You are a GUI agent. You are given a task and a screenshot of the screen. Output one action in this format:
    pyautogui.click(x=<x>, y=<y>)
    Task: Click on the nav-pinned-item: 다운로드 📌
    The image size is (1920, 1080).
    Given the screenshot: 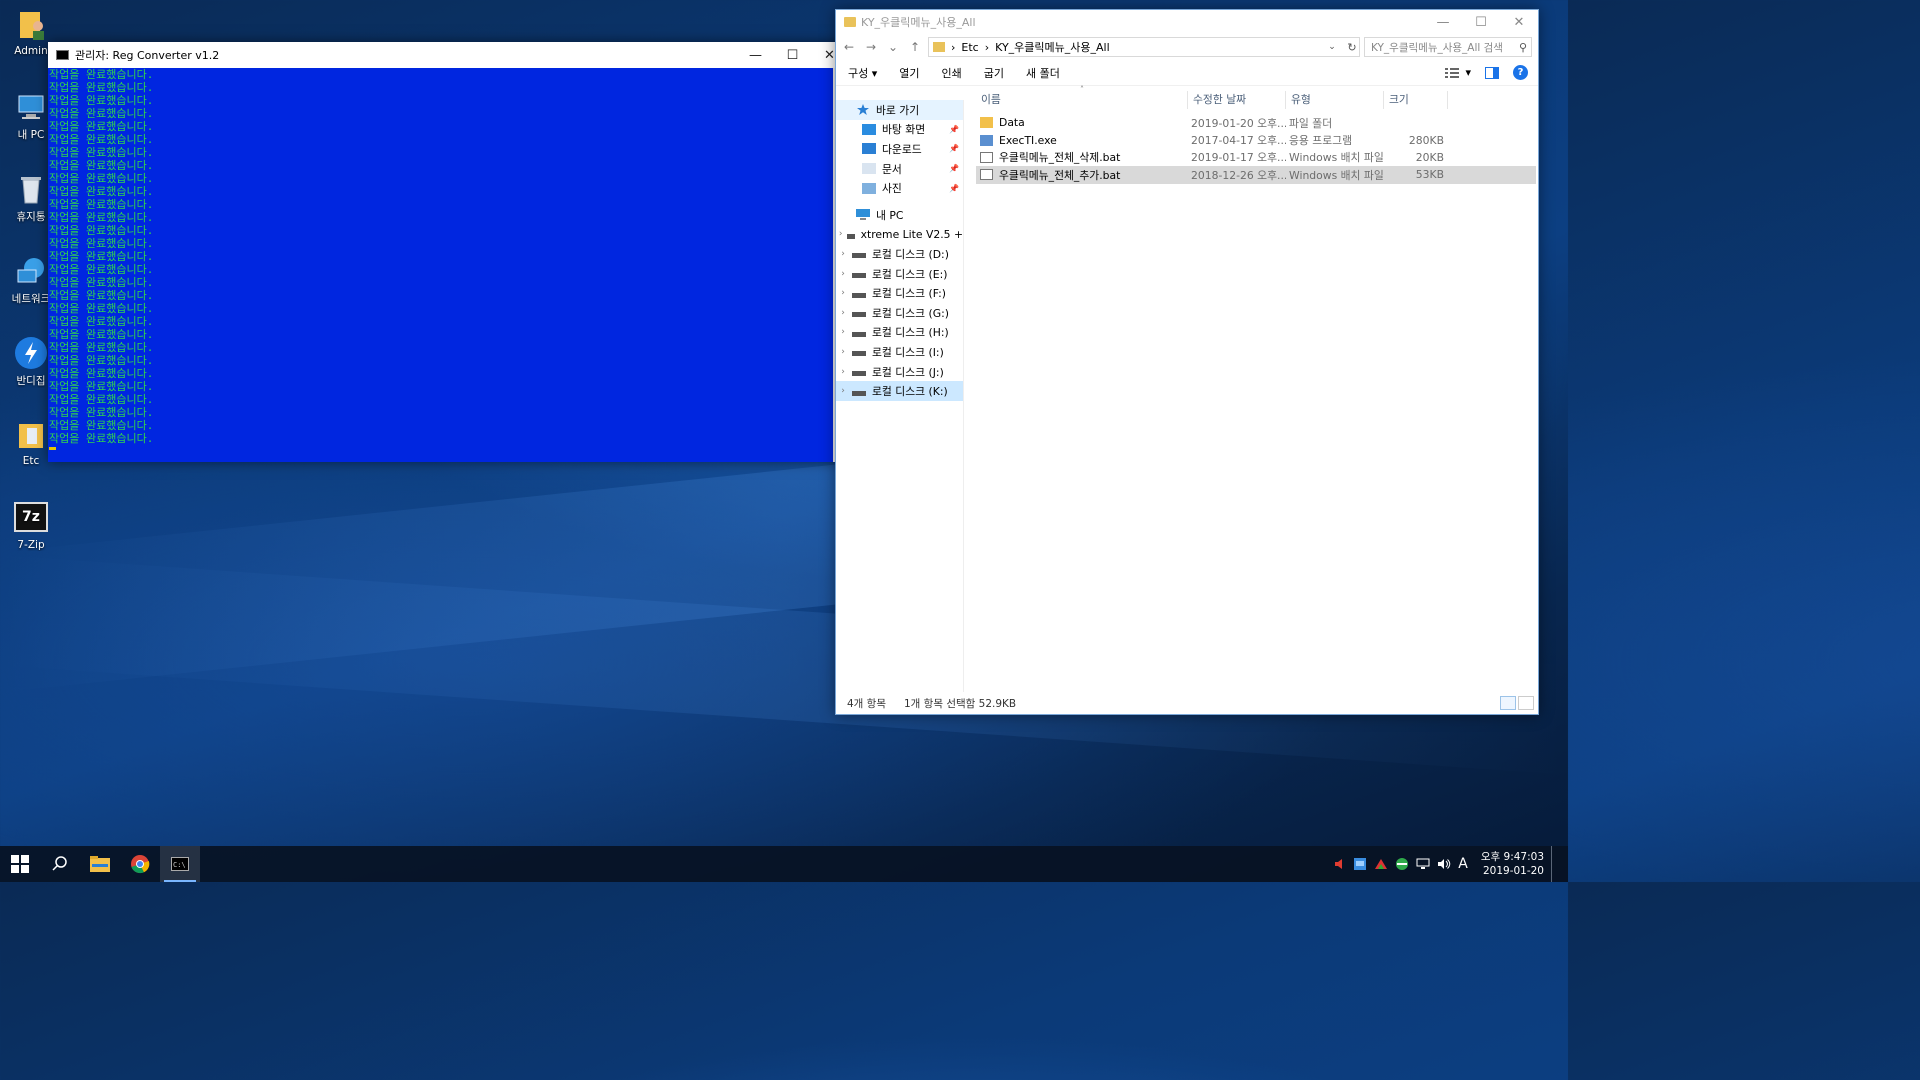 What is the action you would take?
    pyautogui.click(x=899, y=149)
    